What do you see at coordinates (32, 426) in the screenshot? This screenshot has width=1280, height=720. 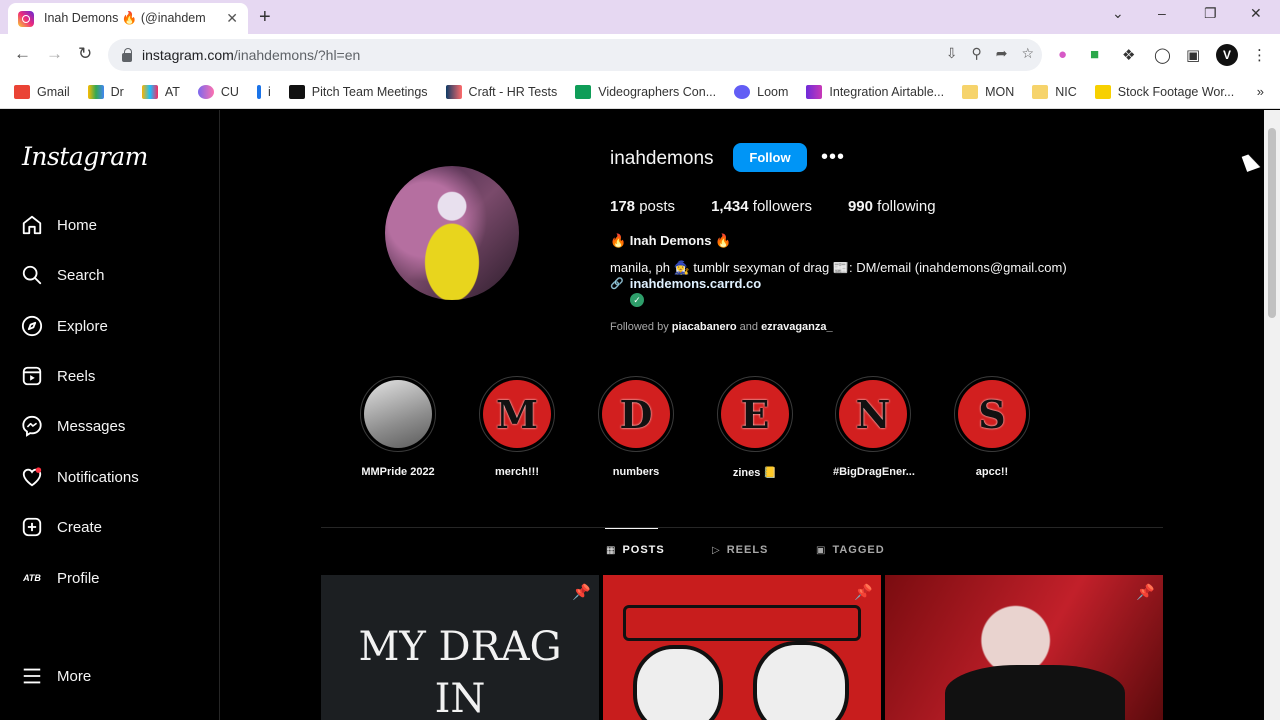 I see `messenger-icon` at bounding box center [32, 426].